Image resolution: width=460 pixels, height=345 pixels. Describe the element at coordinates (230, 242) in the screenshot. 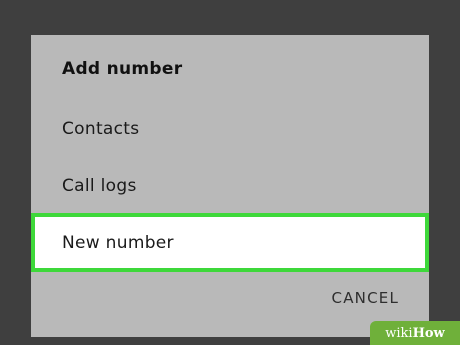

I see `option-new-number: New number` at that location.